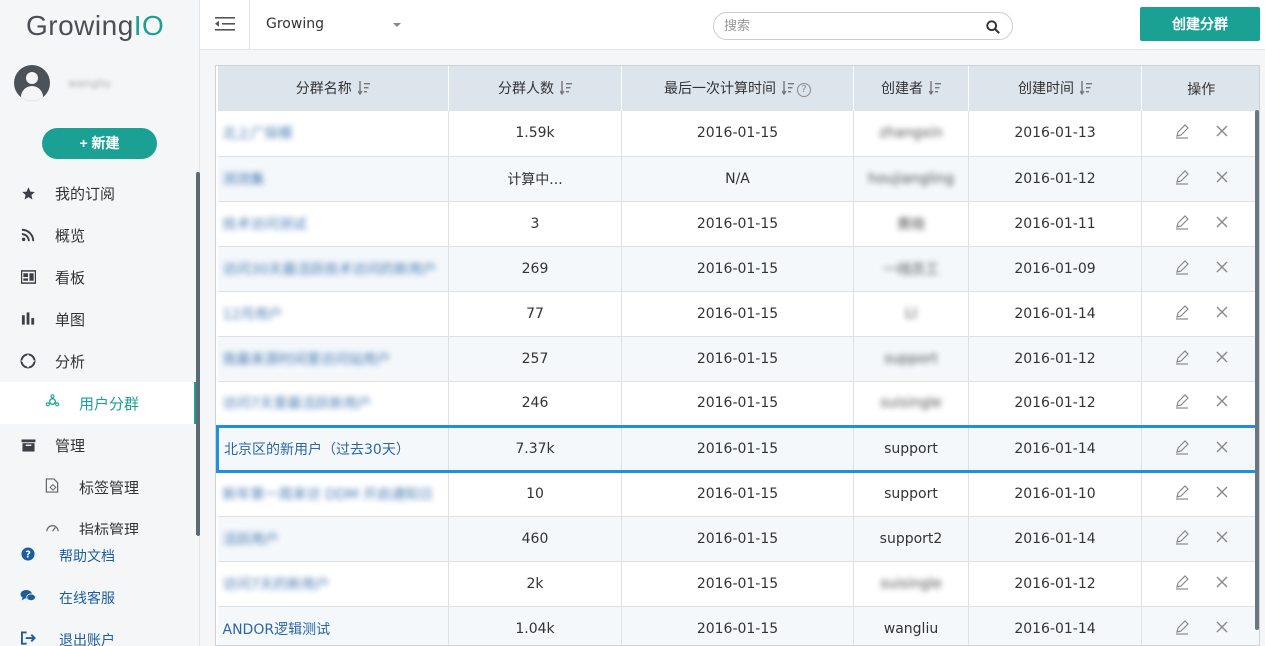  What do you see at coordinates (258, 134) in the screenshot?
I see `segment-name-link: 北上广探模` at bounding box center [258, 134].